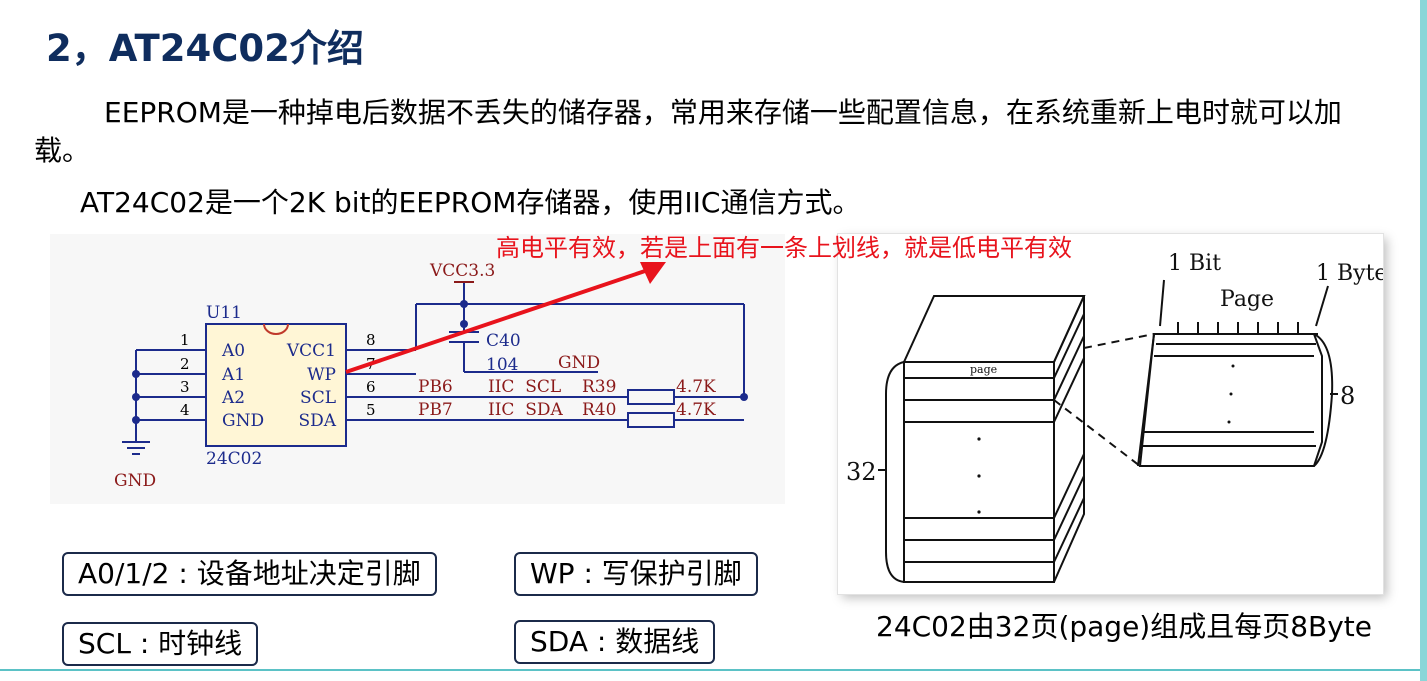 The width and height of the screenshot is (1427, 681). Describe the element at coordinates (784, 248) in the screenshot. I see `wp-annotation: 高电平有效，若是上面有一条上划线，就是低电平有效` at that location.